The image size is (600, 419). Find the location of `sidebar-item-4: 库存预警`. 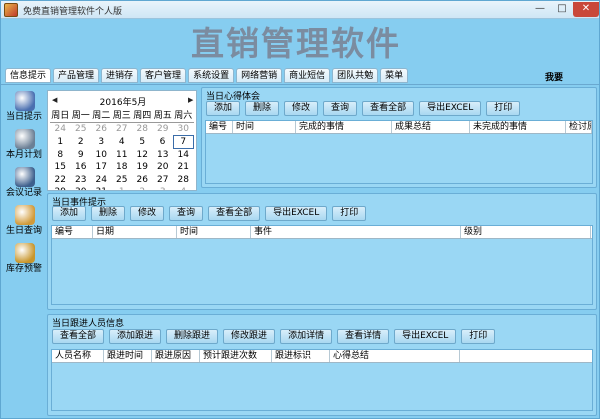

sidebar-item-4: 库存预警 is located at coordinates (25, 262).